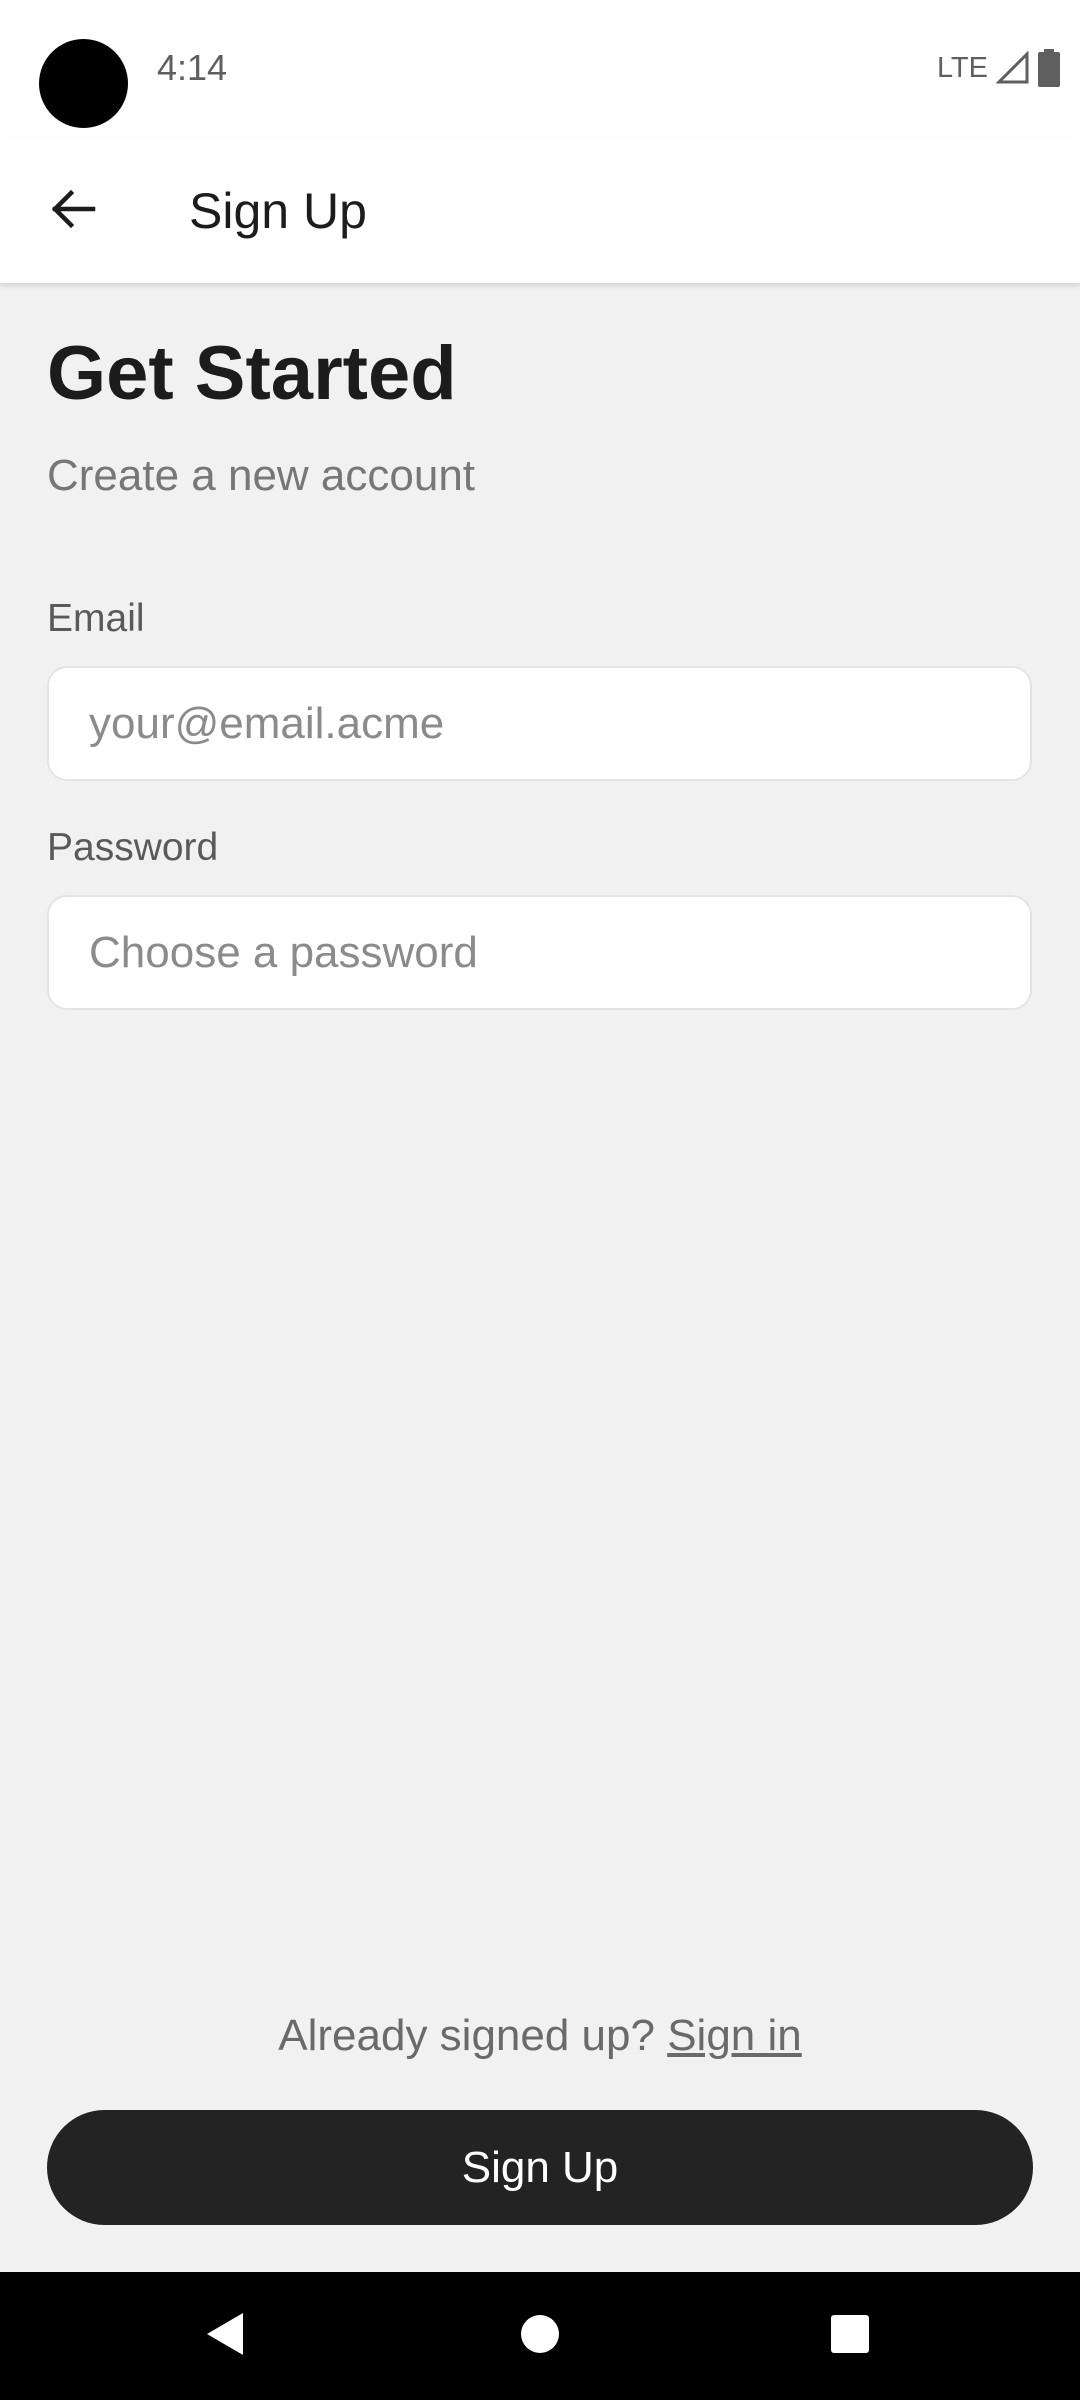 The image size is (1080, 2400). I want to click on network-type-label: LTE, so click(962, 68).